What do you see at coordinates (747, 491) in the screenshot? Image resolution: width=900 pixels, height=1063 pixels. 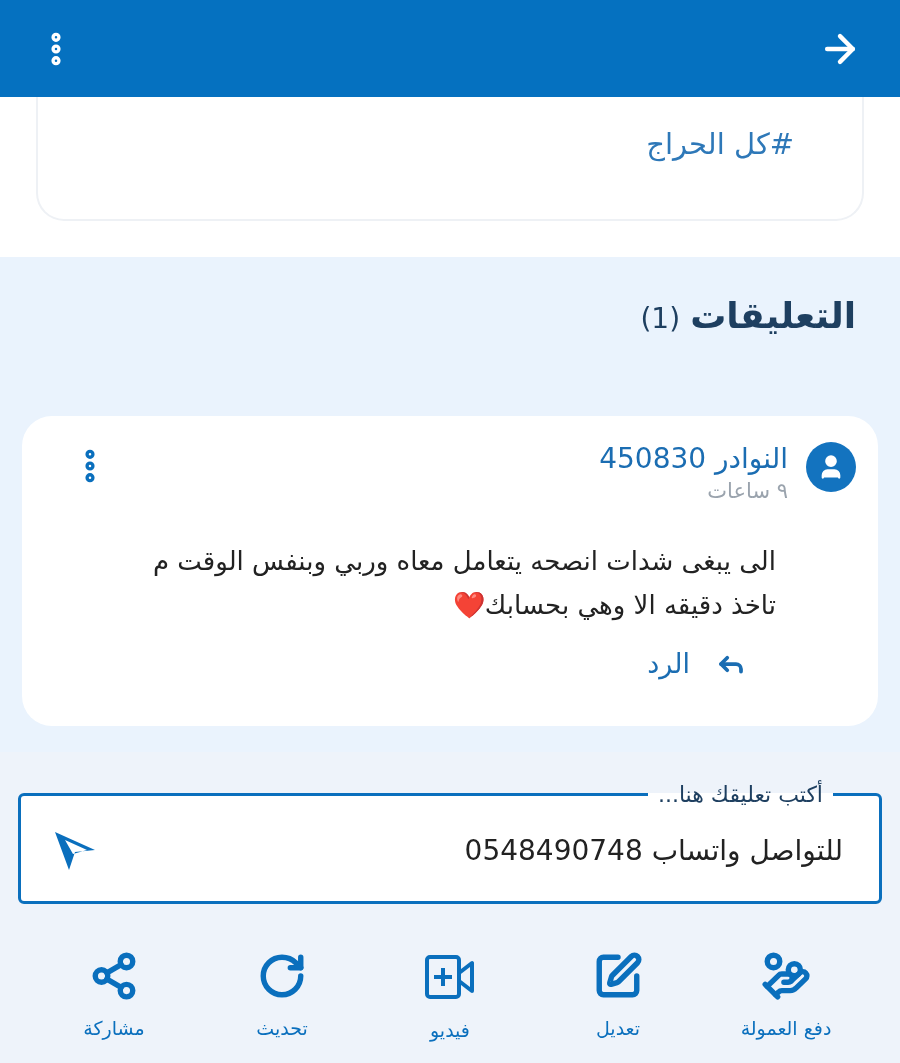 I see `comment-time: ٩ ساعات` at bounding box center [747, 491].